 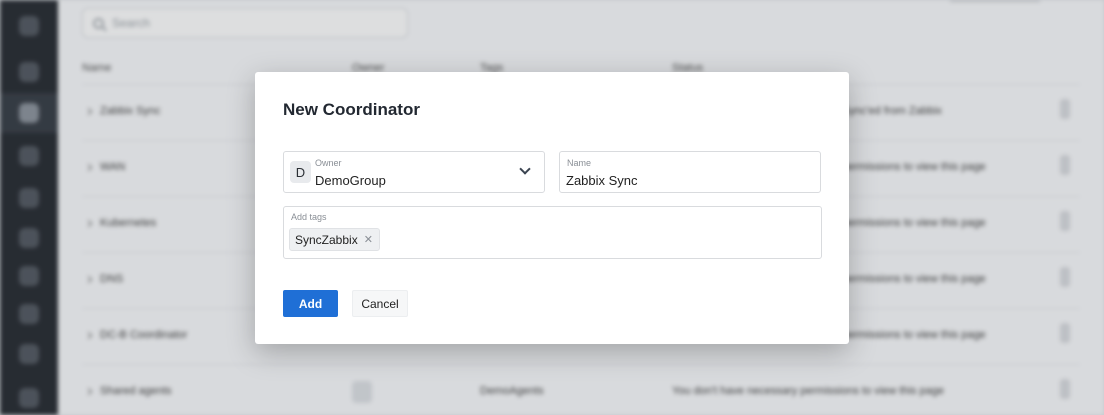 What do you see at coordinates (328, 163) in the screenshot?
I see `owner-label: Owner` at bounding box center [328, 163].